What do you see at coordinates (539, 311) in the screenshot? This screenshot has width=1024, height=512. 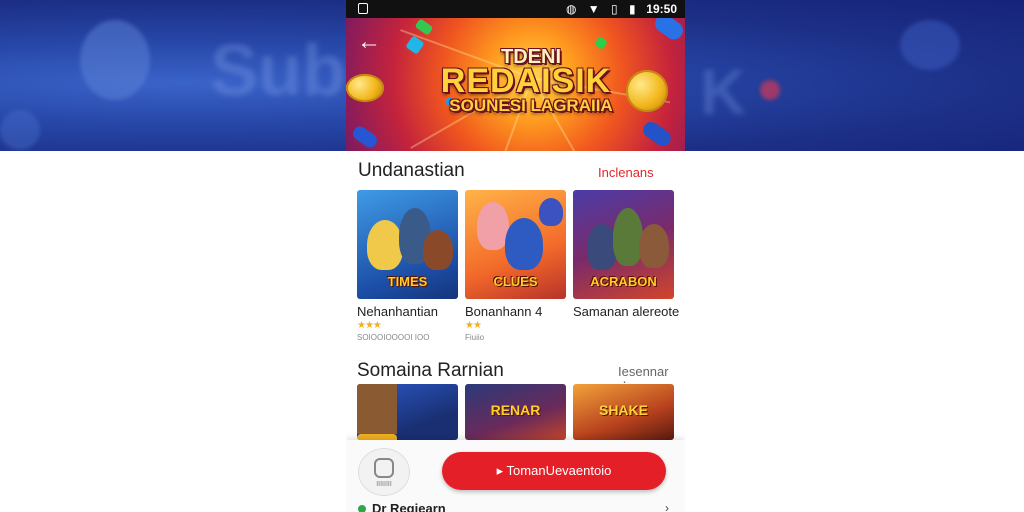 I see `game-name-suffix: 4` at bounding box center [539, 311].